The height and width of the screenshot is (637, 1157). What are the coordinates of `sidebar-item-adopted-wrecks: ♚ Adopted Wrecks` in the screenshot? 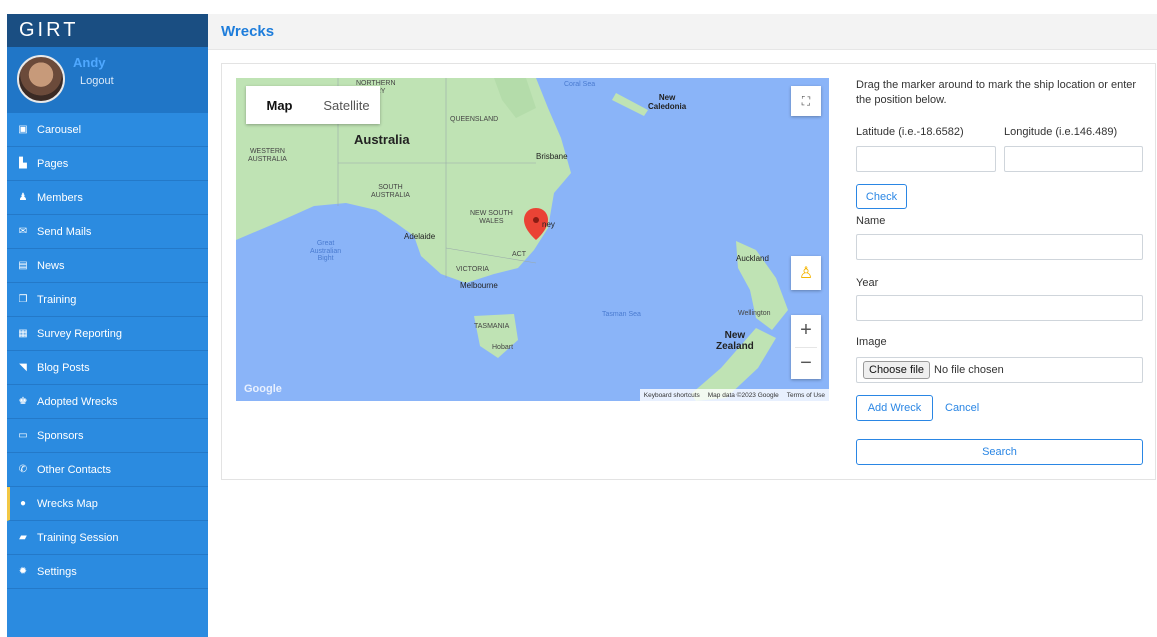 It's located at (107, 402).